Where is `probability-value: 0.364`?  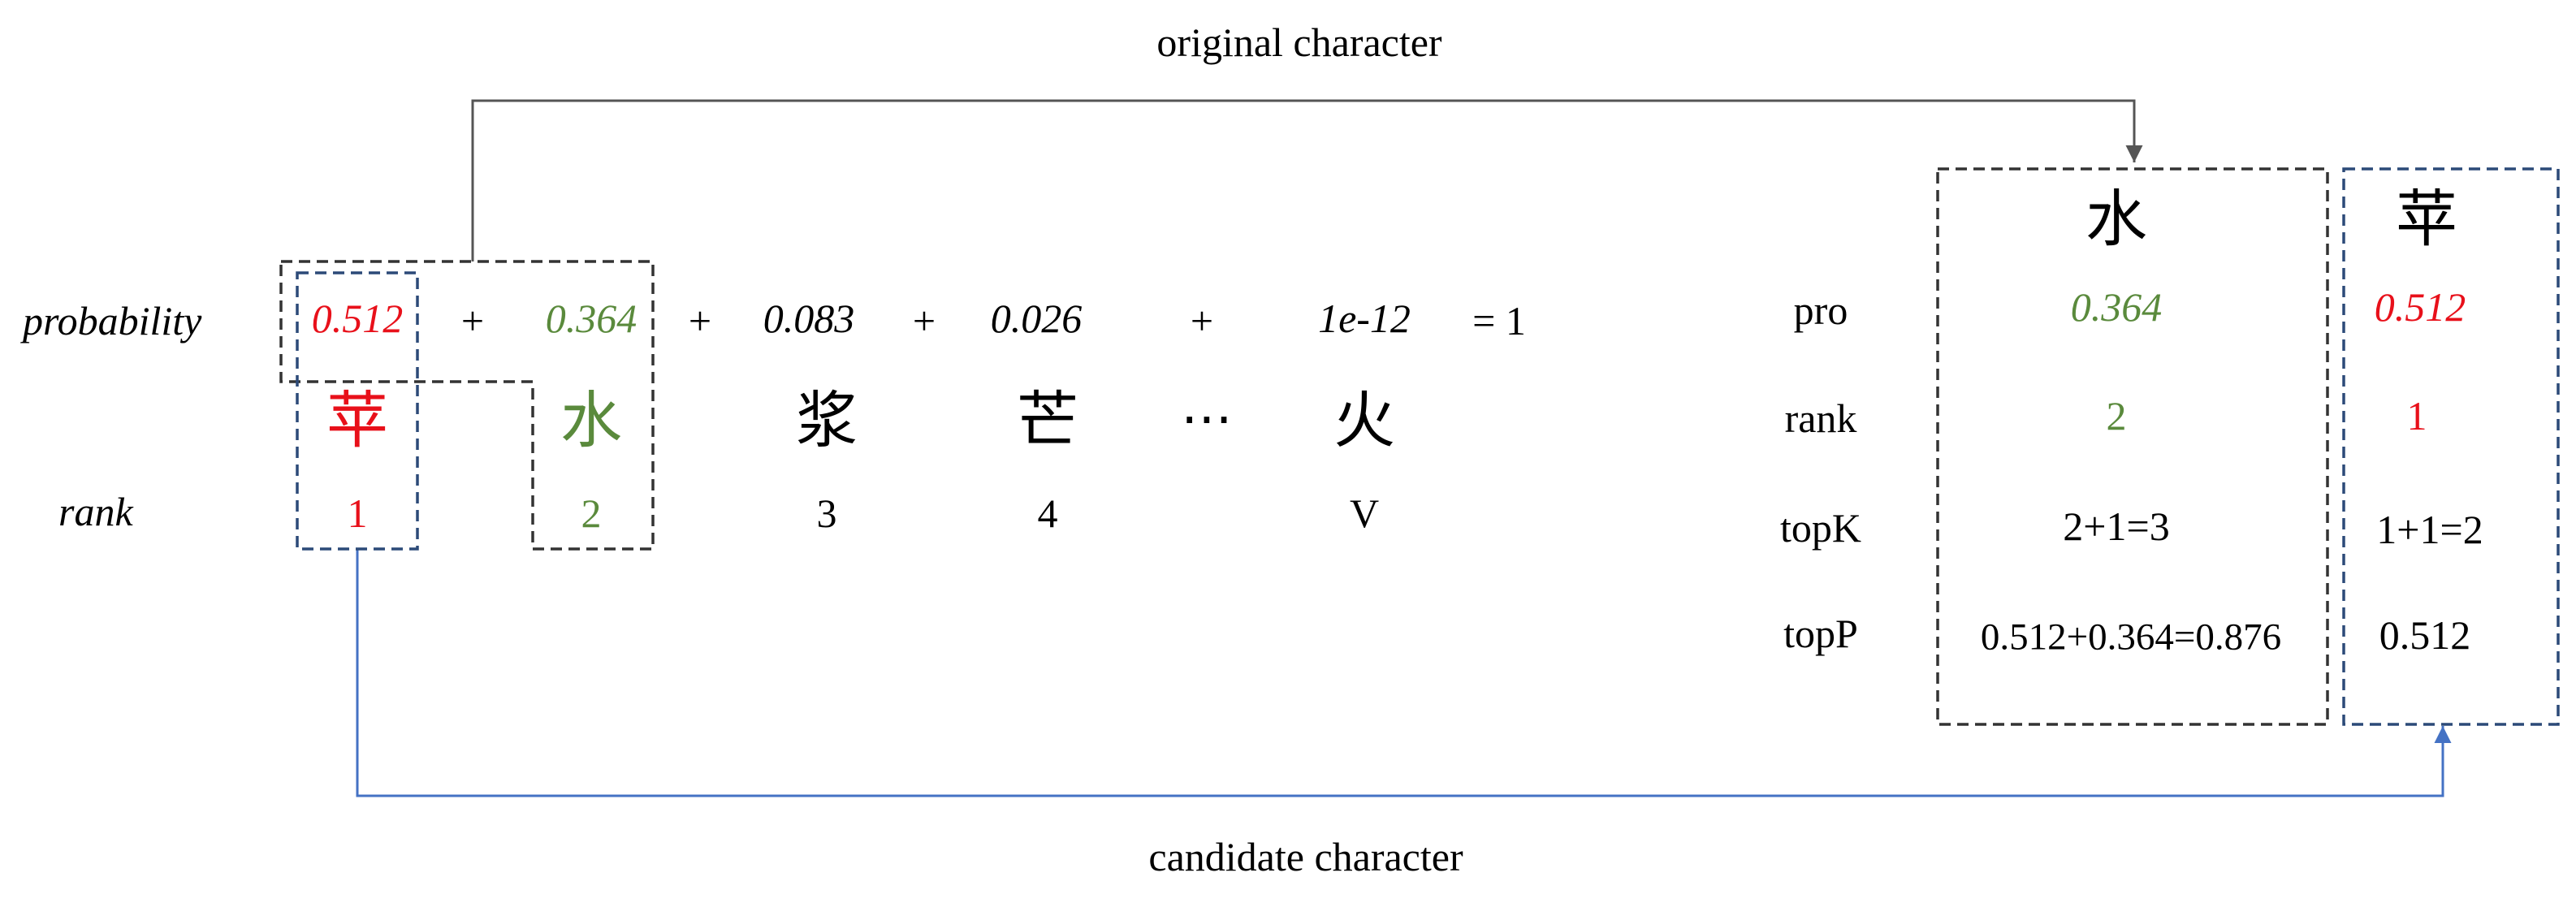
probability-value: 0.364 is located at coordinates (591, 318).